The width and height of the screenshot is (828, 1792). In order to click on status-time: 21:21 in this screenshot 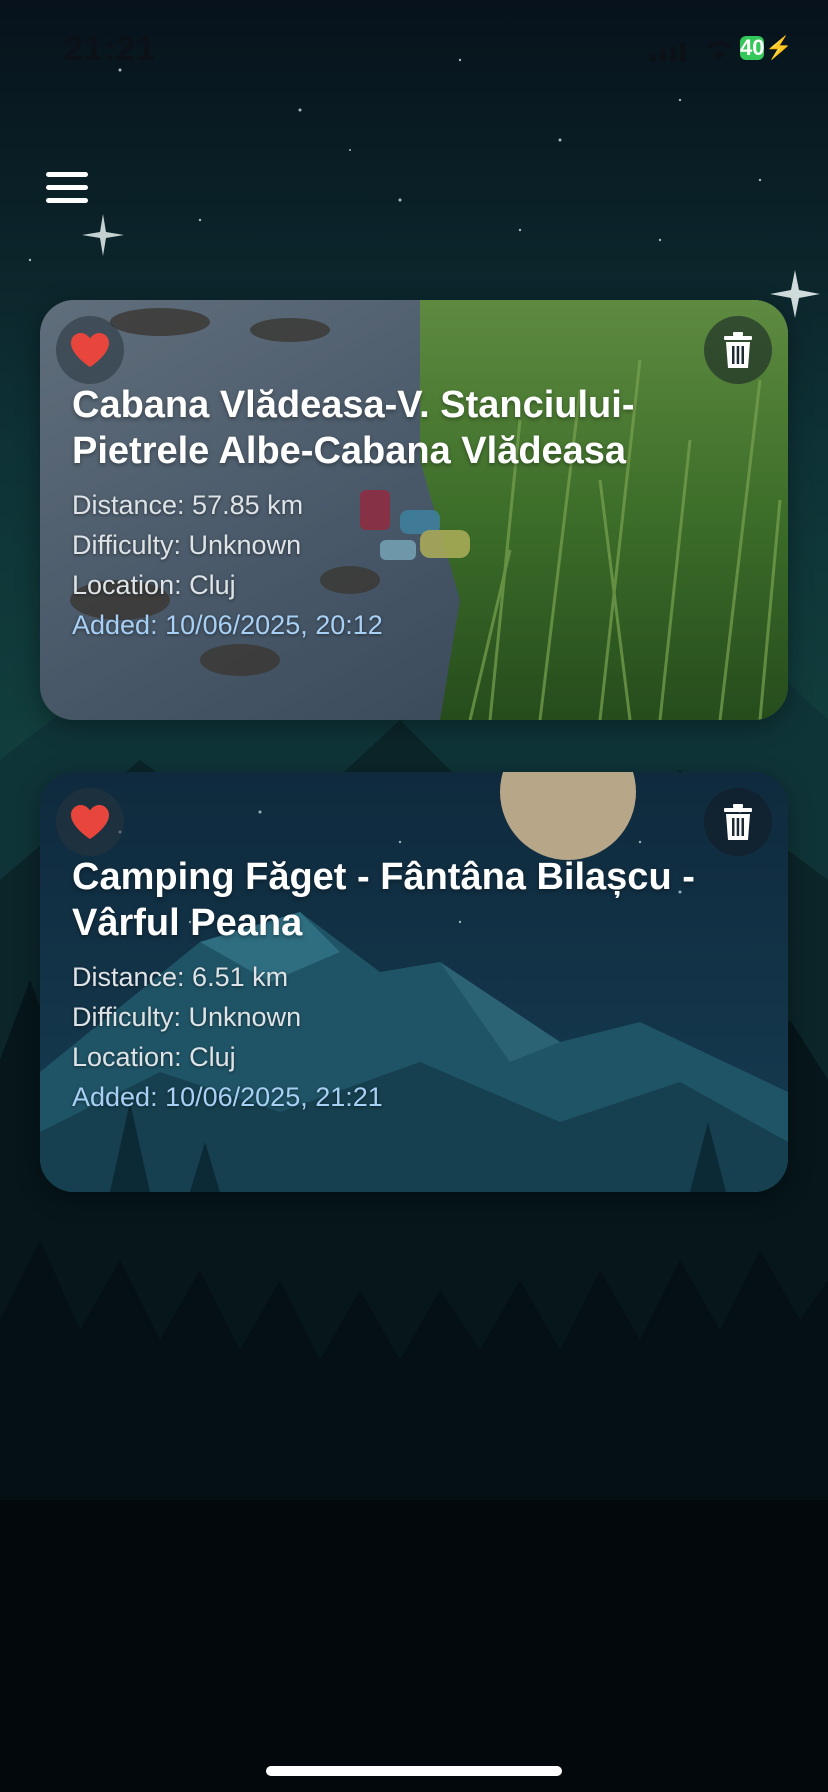, I will do `click(110, 49)`.